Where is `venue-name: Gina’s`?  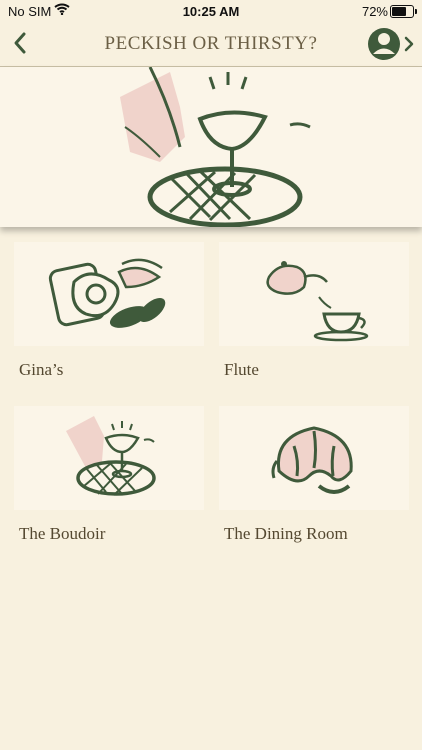 venue-name: Gina’s is located at coordinates (41, 369).